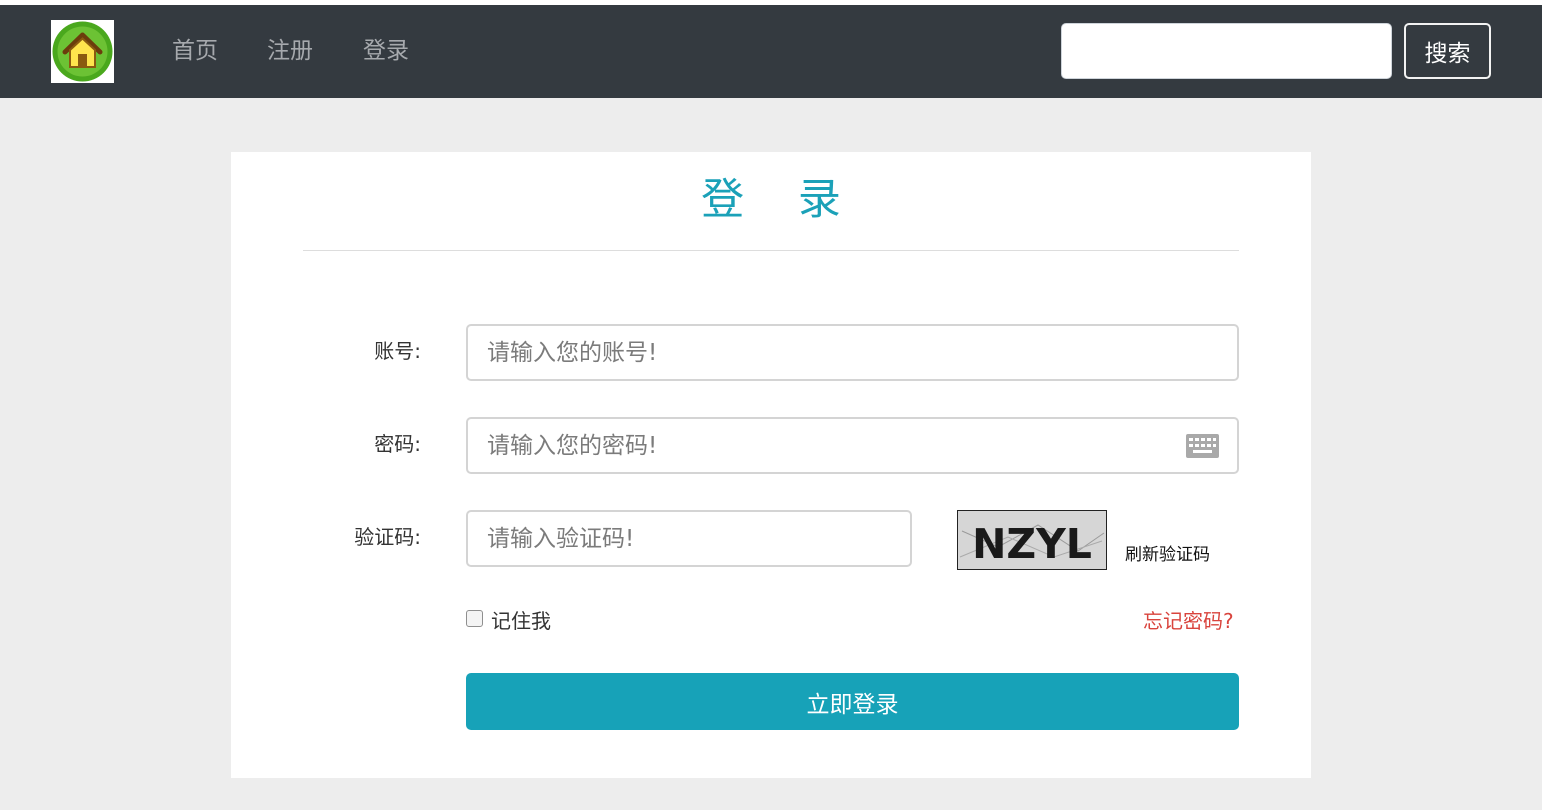 The height and width of the screenshot is (810, 1542). Describe the element at coordinates (1167, 555) in the screenshot. I see `refresh-captcha-link: 刷新验证码` at that location.